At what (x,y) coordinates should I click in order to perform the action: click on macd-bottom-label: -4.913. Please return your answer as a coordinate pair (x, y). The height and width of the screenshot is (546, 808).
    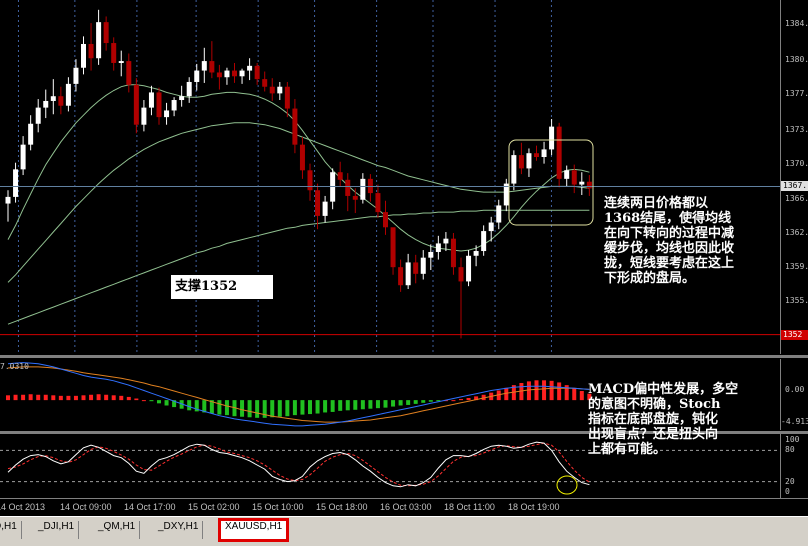
    Looking at the image, I should click on (794, 421).